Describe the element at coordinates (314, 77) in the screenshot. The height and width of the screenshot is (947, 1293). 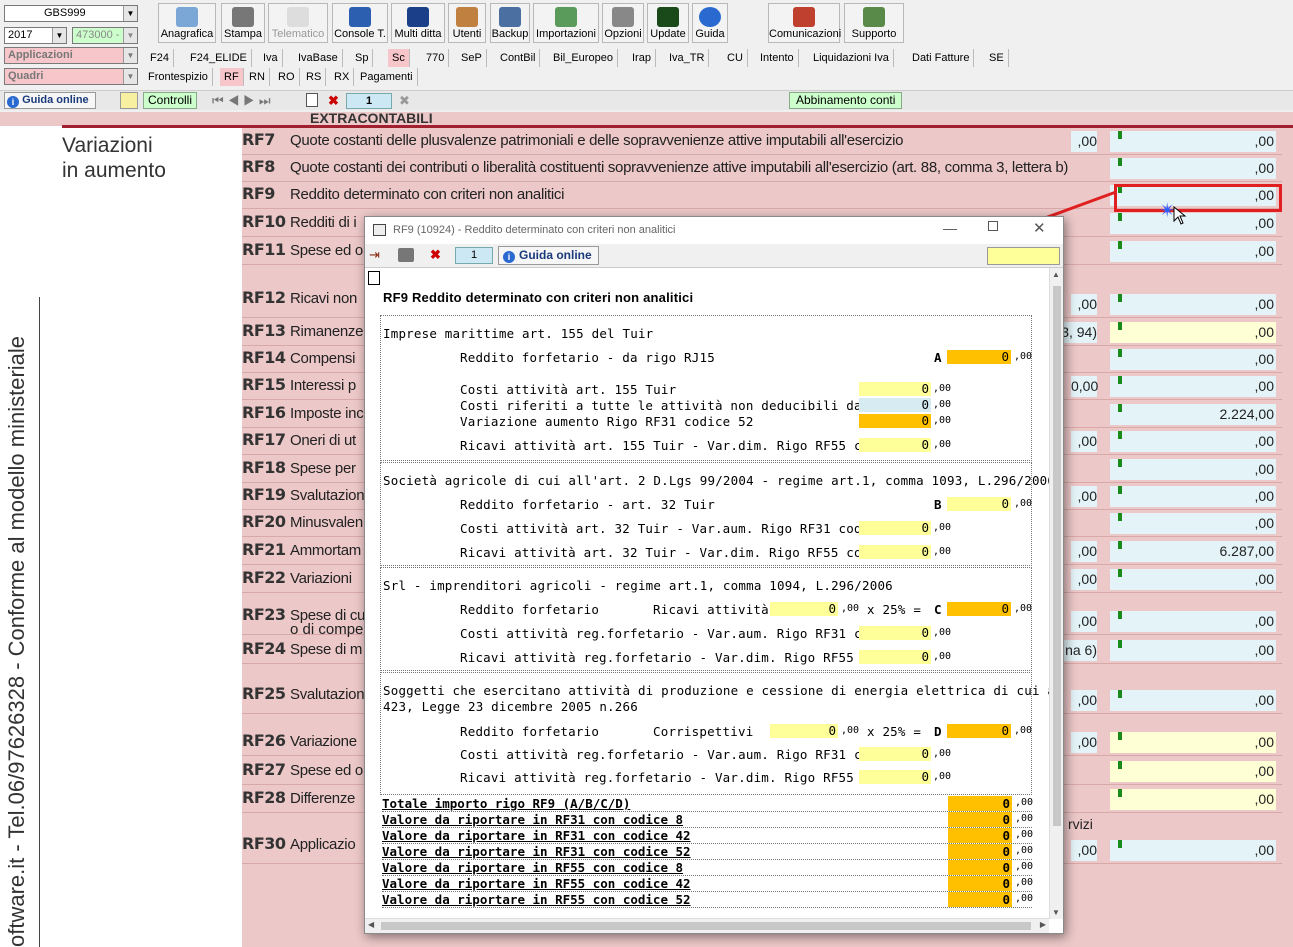
I see `tab-rs: RS` at that location.